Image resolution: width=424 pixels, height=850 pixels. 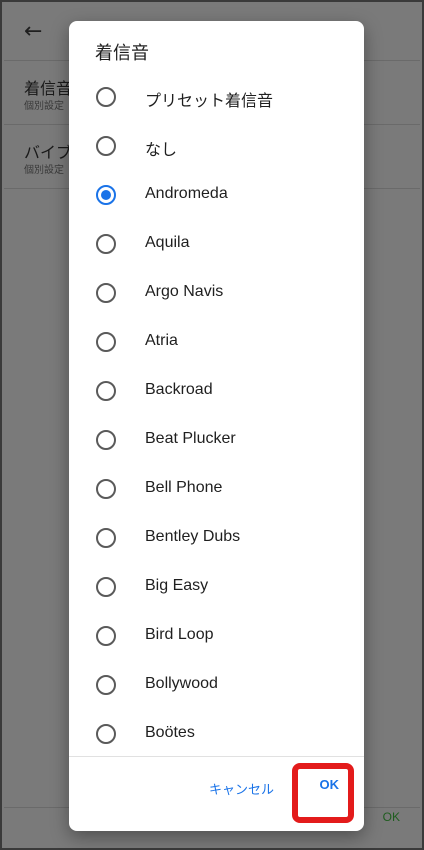 What do you see at coordinates (193, 536) in the screenshot?
I see `ringtone-option-label: Bentley Dubs` at bounding box center [193, 536].